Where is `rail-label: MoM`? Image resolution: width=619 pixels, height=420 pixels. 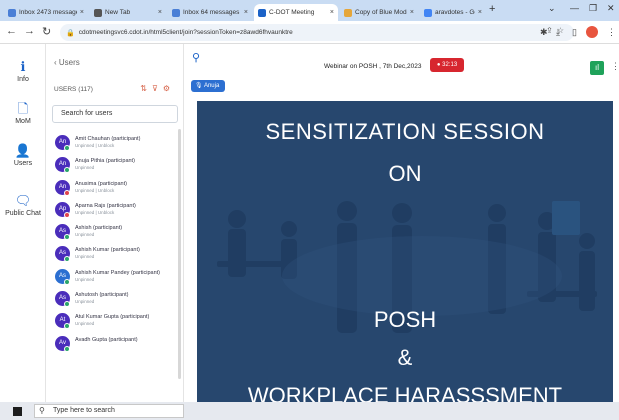
rail-label: MoM is located at coordinates (23, 121).